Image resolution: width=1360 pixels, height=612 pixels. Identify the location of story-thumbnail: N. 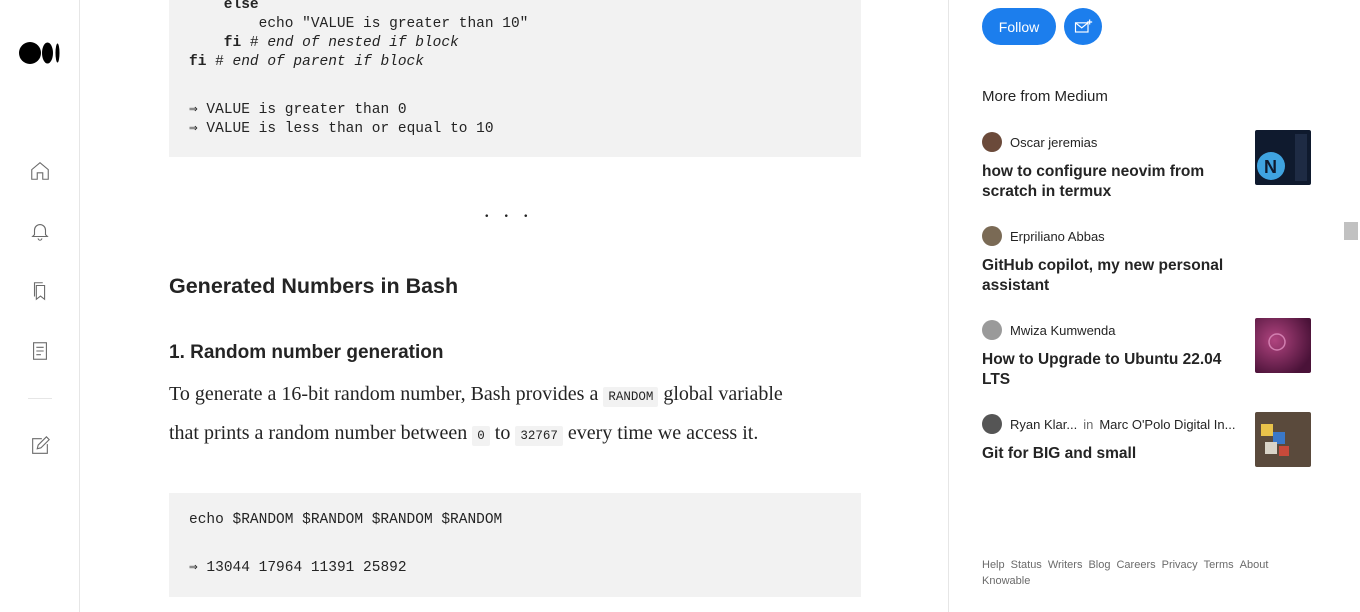
(1283, 157).